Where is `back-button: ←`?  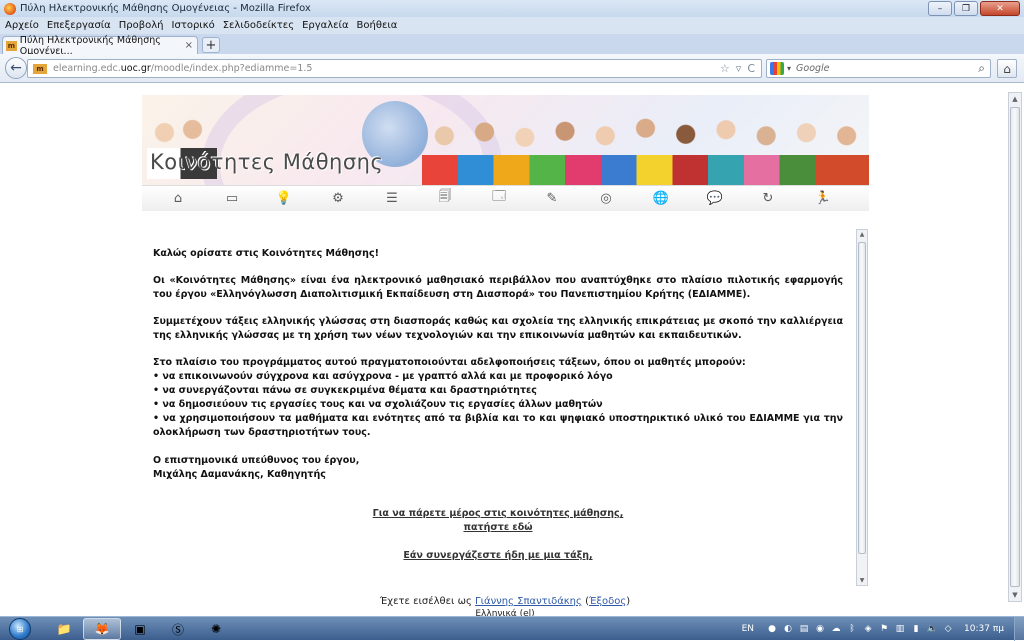
back-button: ← is located at coordinates (16, 68).